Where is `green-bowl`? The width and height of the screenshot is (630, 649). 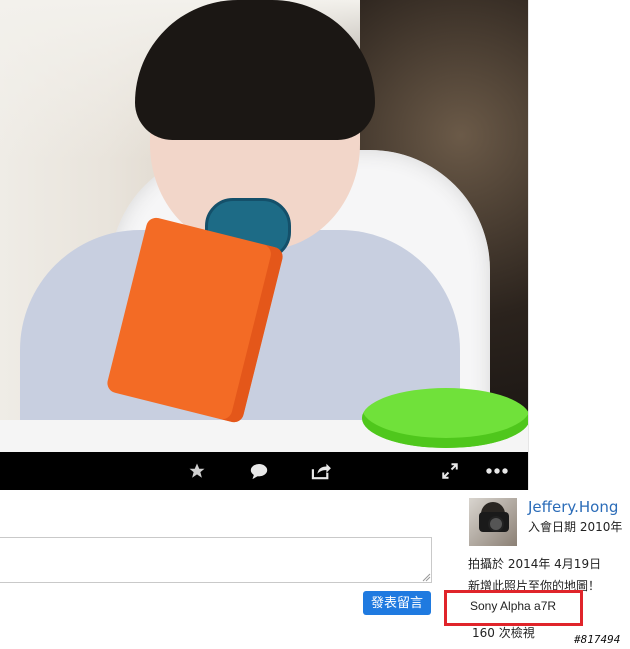
green-bowl is located at coordinates (445, 418).